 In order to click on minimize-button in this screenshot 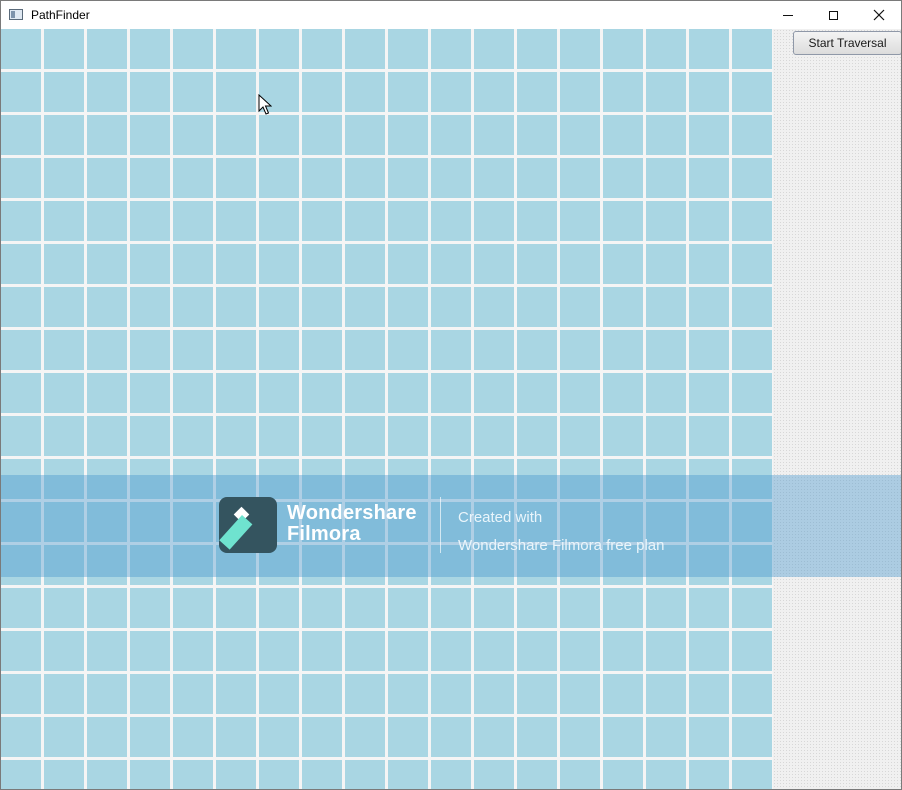, I will do `click(788, 15)`.